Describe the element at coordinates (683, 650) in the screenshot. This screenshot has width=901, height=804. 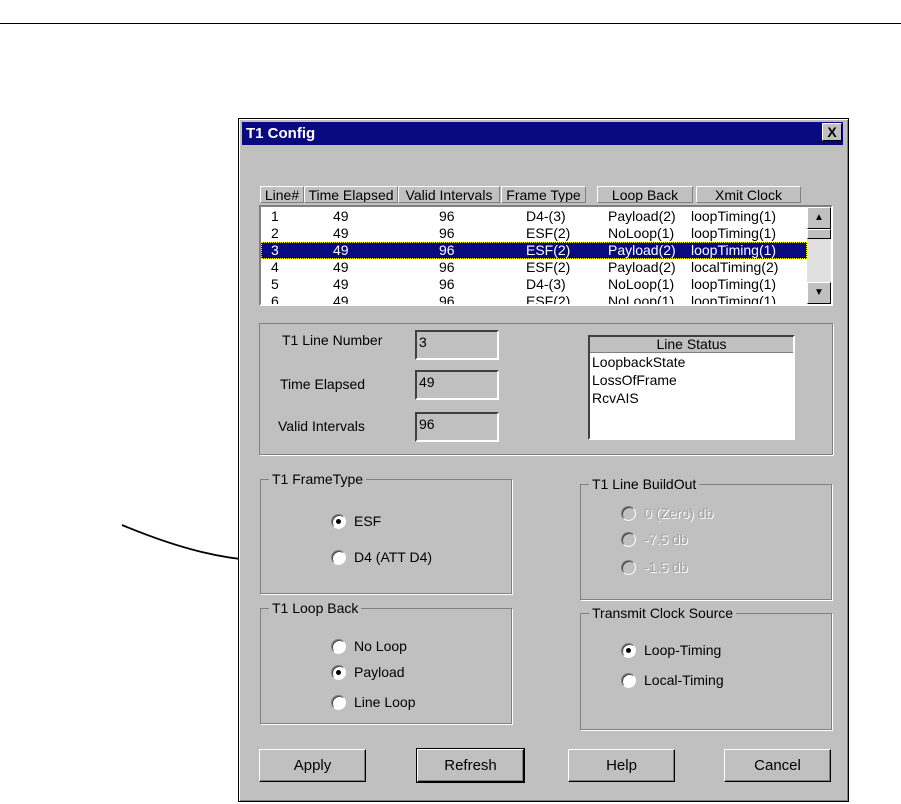
I see `radio-label: Loop-Timing` at that location.